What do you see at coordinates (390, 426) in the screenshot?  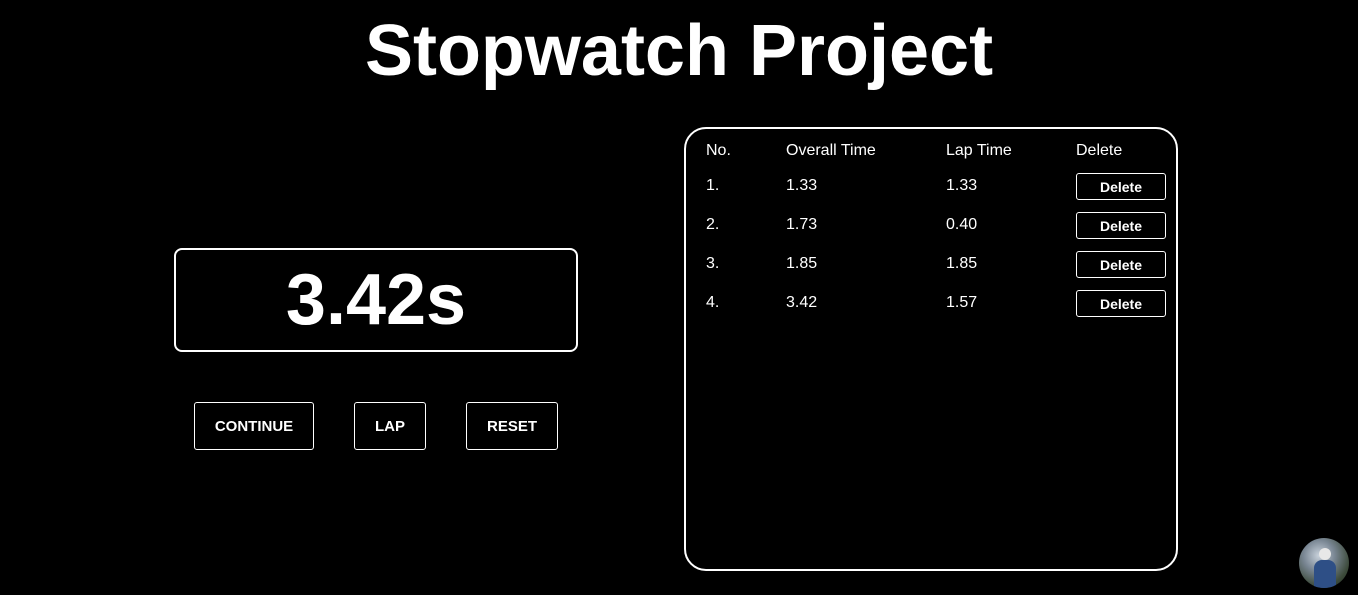 I see `lap-button: LAP` at bounding box center [390, 426].